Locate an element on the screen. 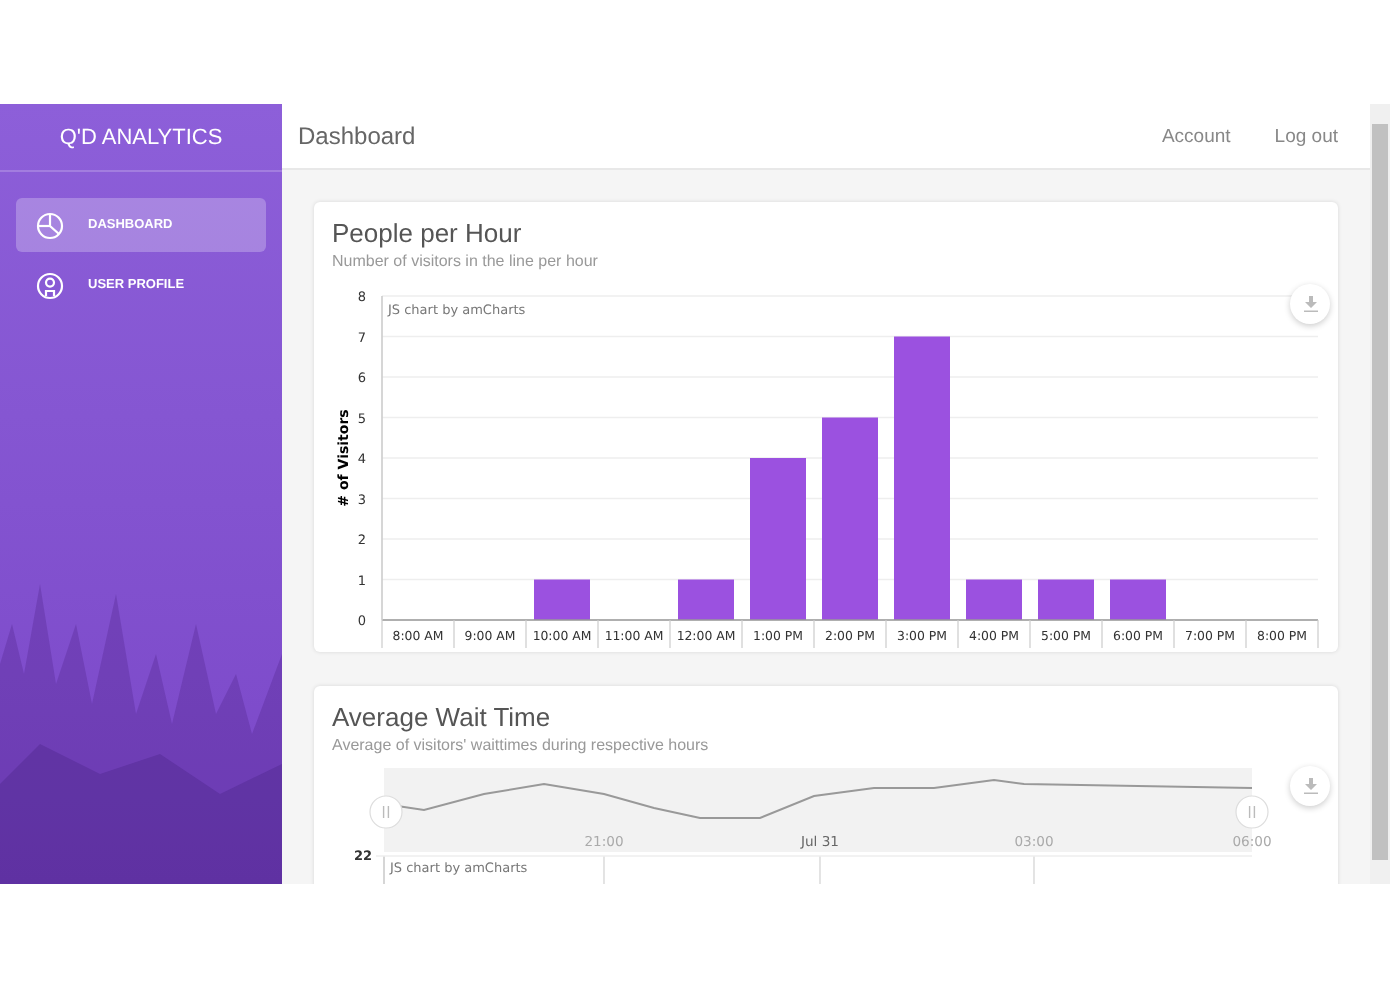  card-title: Average Wait Time is located at coordinates (442, 718).